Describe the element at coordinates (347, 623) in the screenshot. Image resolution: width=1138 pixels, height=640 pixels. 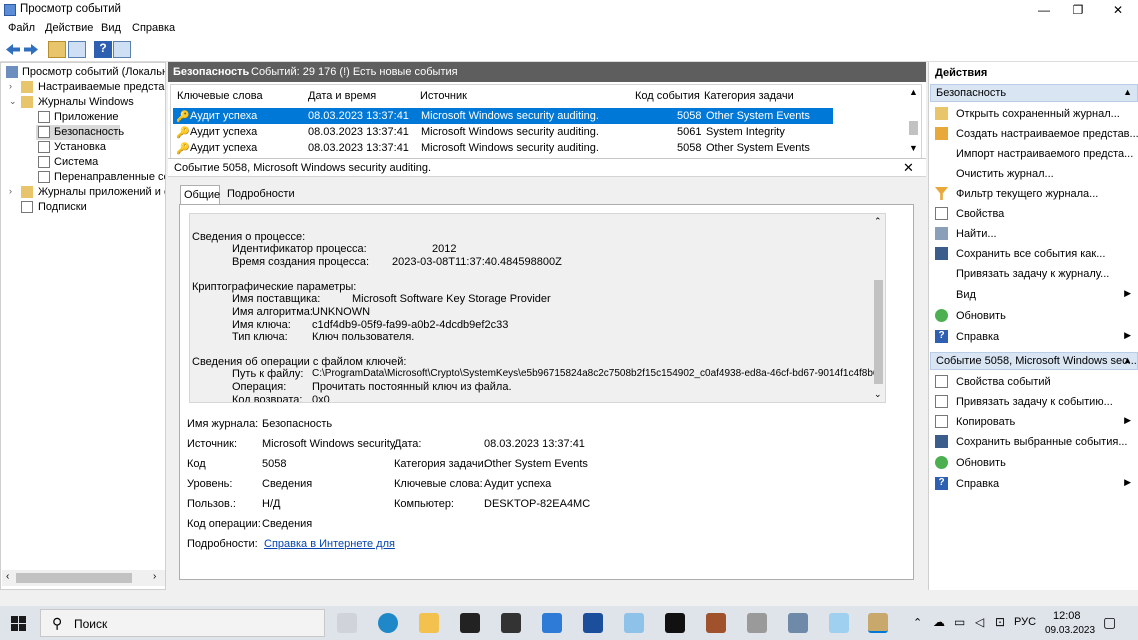
I see `task-view-icon` at that location.